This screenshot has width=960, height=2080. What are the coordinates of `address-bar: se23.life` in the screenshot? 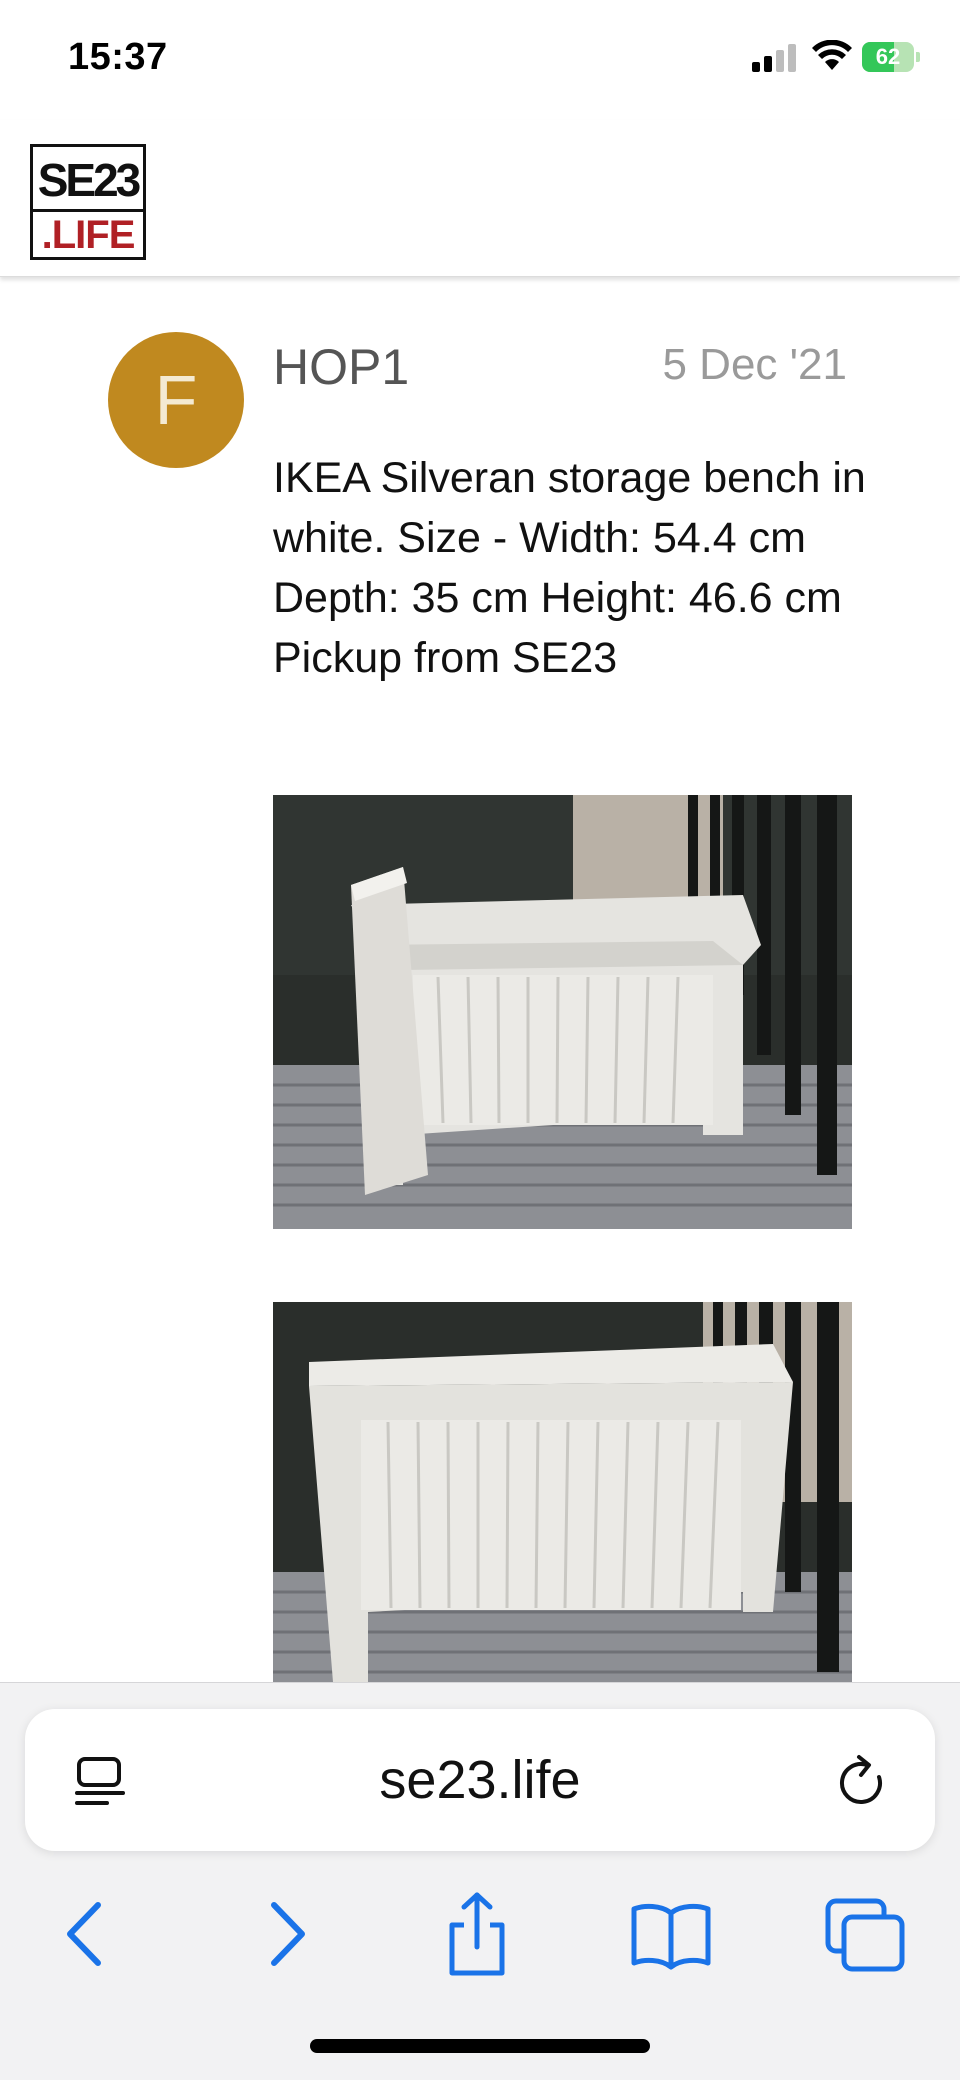 It's located at (480, 1780).